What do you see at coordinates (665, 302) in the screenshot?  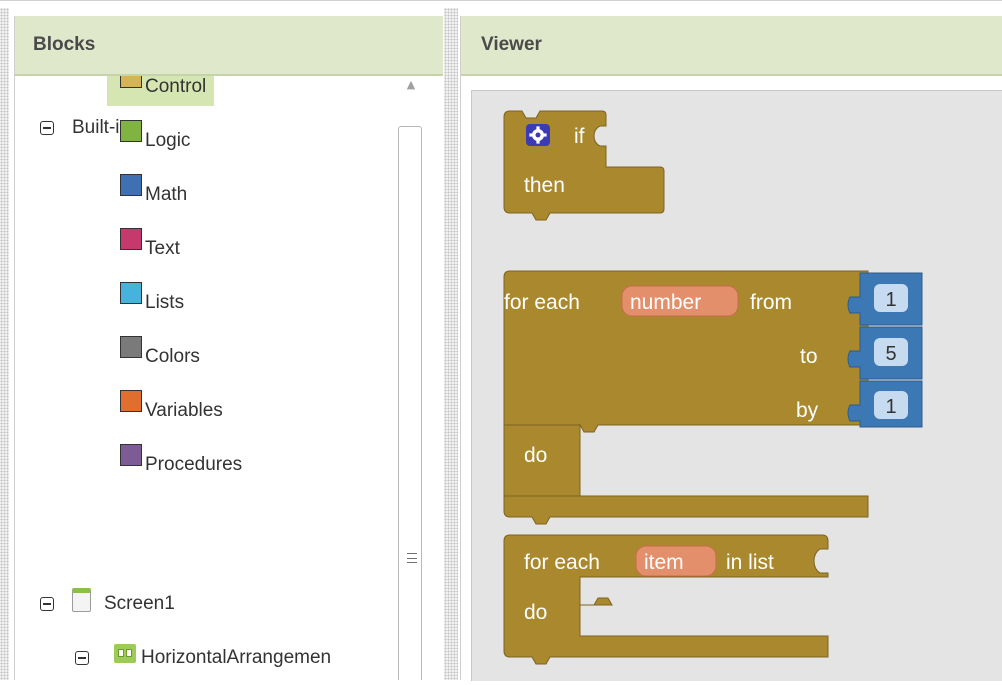 I see `variable-number-label: number` at bounding box center [665, 302].